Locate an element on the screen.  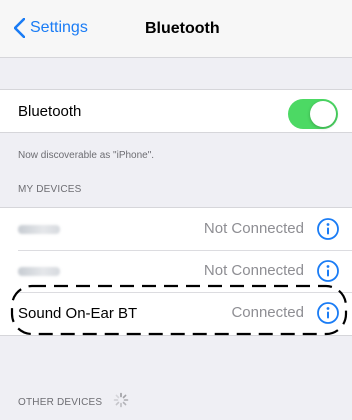
bluetooth-group: Bluetooth is located at coordinates (176, 111).